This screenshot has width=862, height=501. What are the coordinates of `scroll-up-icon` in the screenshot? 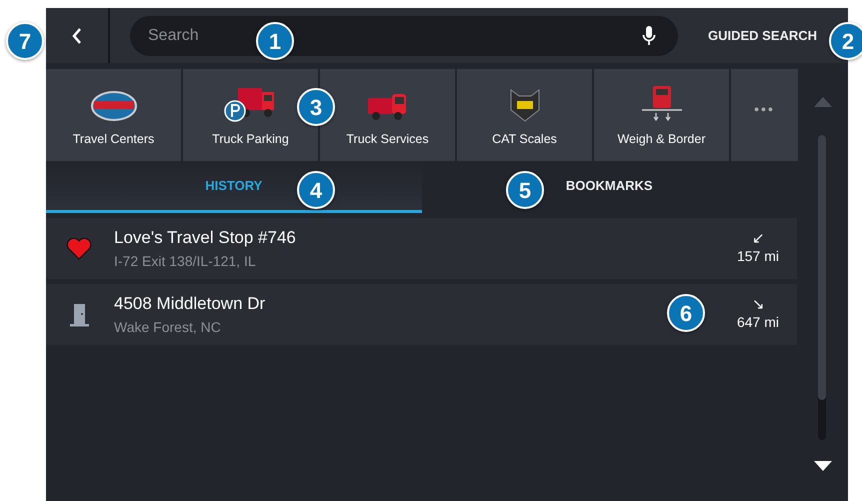 It's located at (823, 102).